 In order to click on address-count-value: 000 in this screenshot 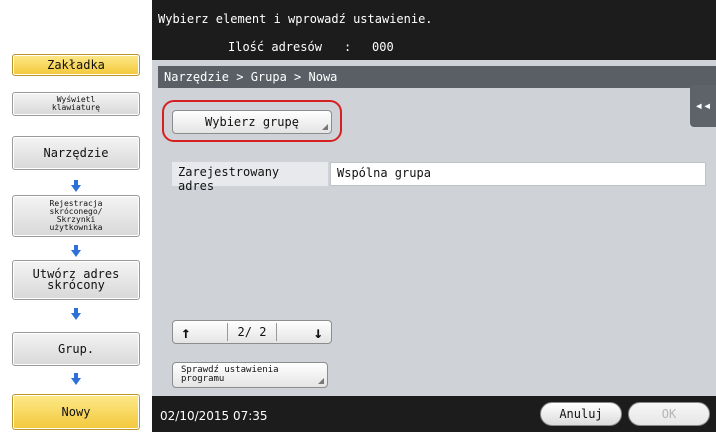, I will do `click(383, 47)`.